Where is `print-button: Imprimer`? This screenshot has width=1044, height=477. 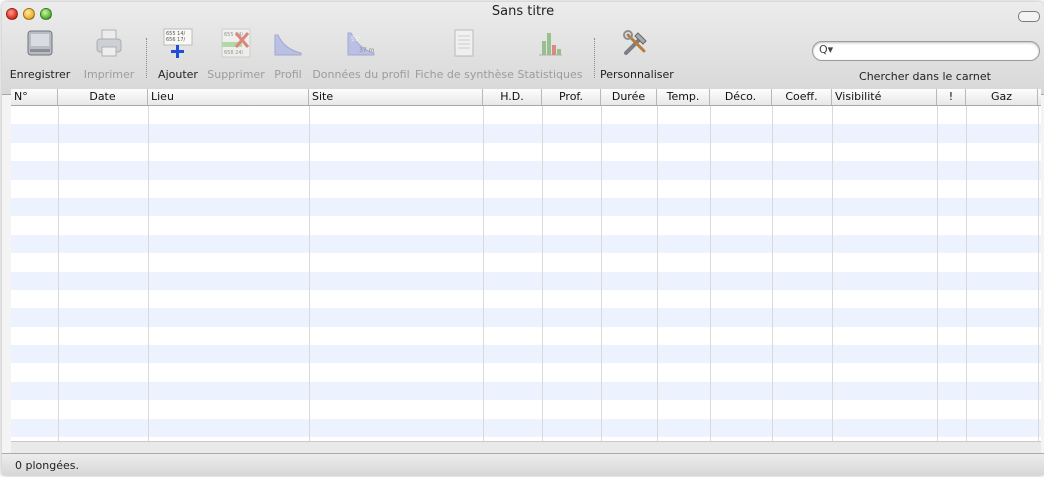 print-button: Imprimer is located at coordinates (109, 52).